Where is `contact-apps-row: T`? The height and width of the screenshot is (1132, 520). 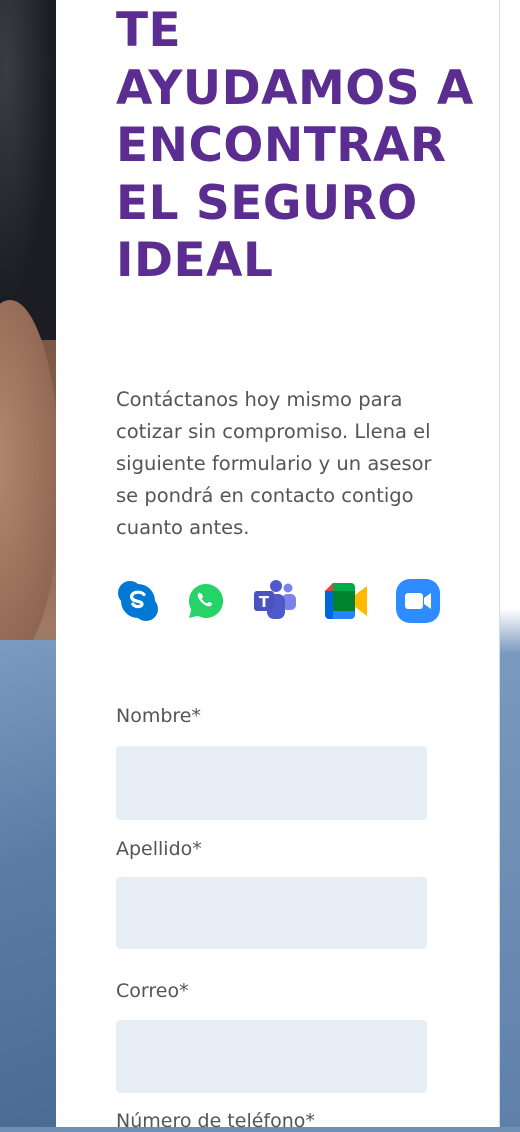
contact-apps-row: T is located at coordinates (278, 601).